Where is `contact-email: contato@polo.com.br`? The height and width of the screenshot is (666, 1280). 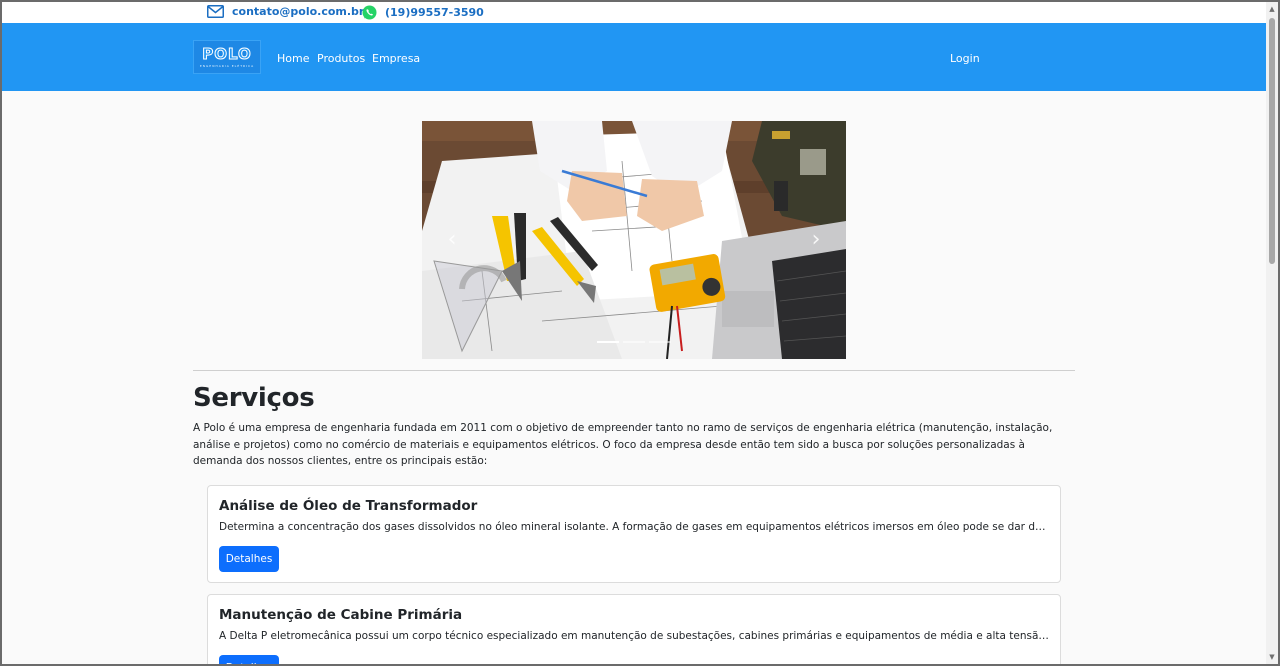 contact-email: contato@polo.com.br is located at coordinates (285, 11).